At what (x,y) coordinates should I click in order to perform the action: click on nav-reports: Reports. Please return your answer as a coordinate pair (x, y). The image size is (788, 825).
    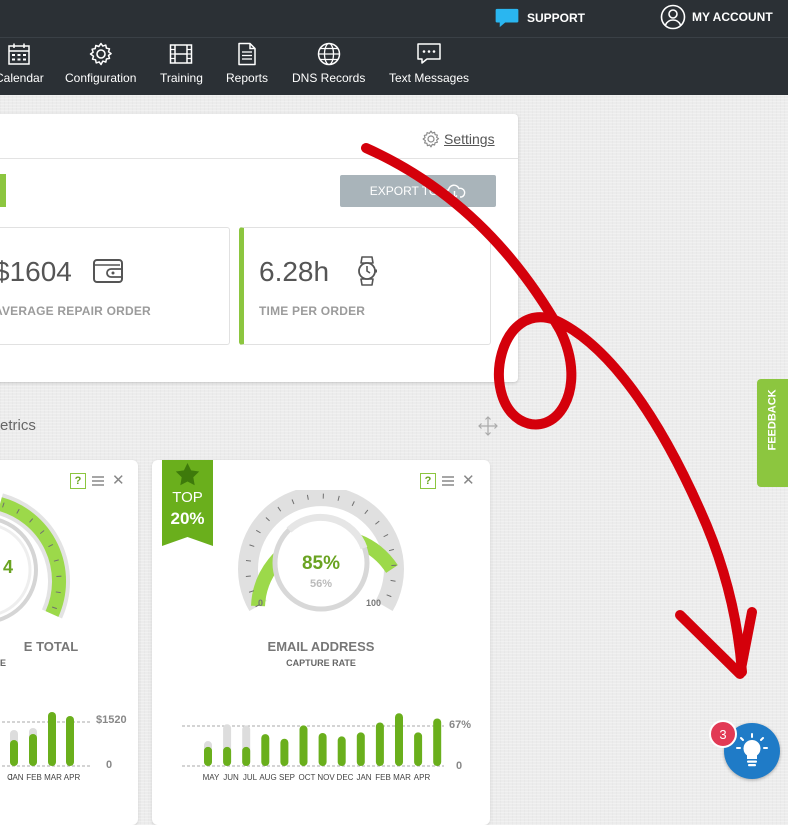
    Looking at the image, I should click on (247, 67).